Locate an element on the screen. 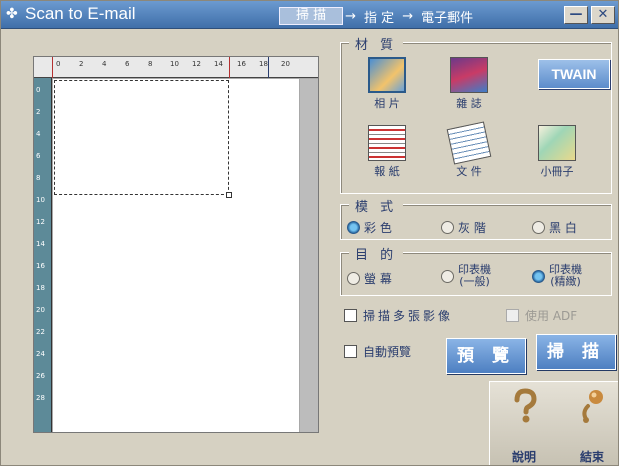  purpose-screen-label: 螢 幕 is located at coordinates (378, 279).